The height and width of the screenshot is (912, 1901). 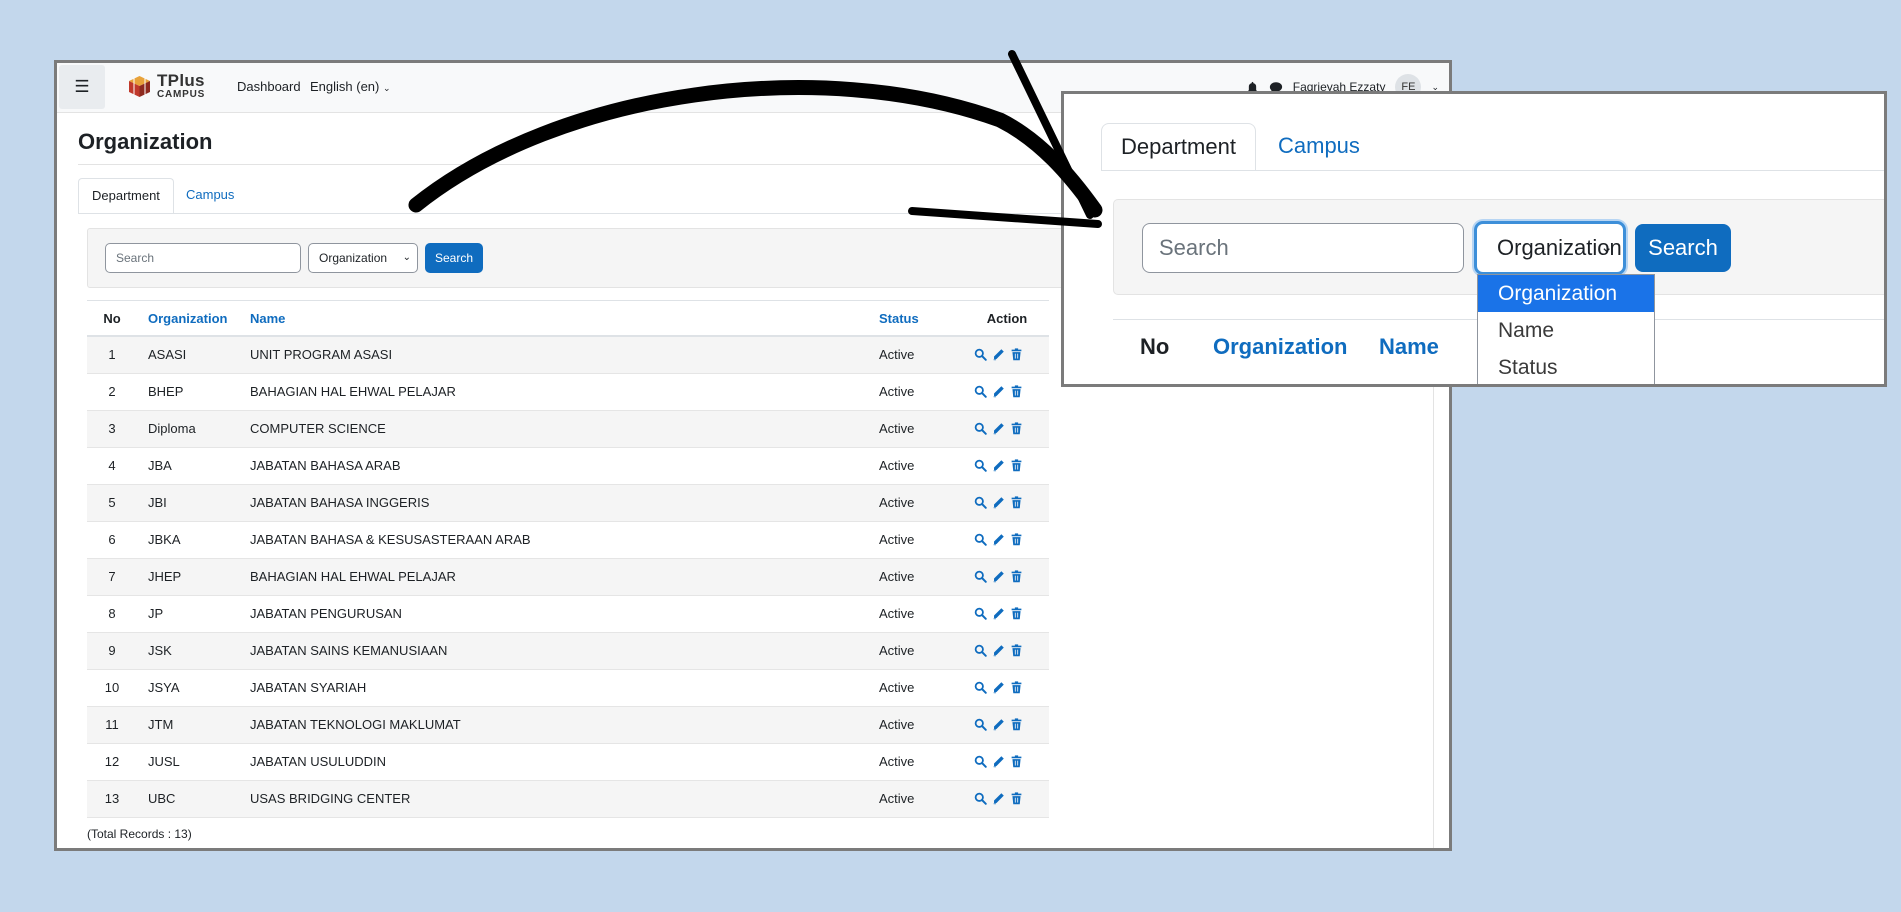 I want to click on cell-organization: Diploma, so click(x=172, y=428).